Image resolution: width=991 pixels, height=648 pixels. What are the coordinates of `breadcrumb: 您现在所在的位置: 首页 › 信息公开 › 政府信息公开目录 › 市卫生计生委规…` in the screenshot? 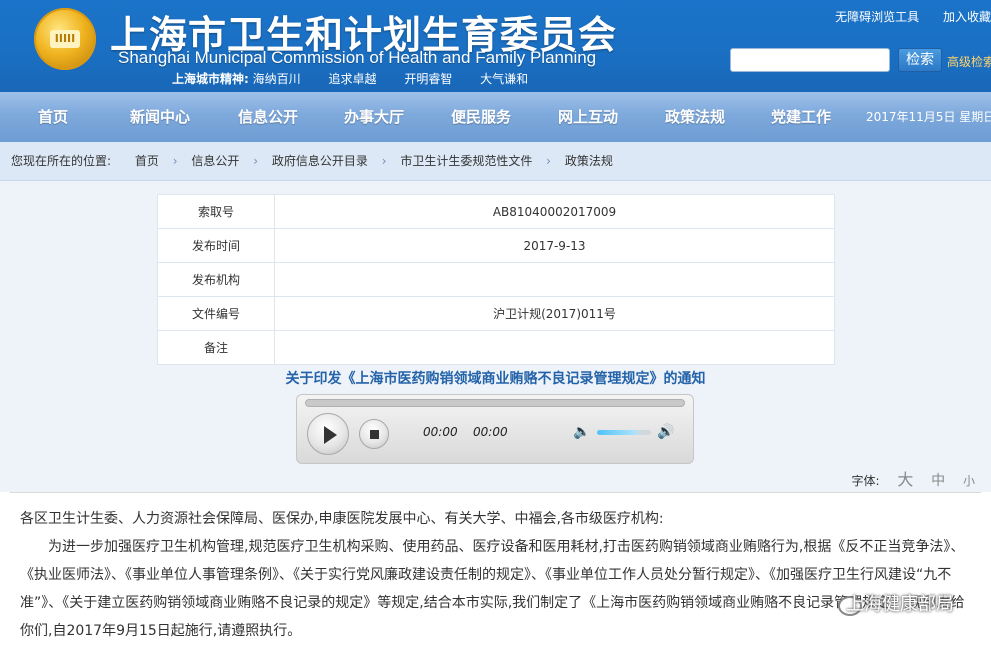 It's located at (495, 161).